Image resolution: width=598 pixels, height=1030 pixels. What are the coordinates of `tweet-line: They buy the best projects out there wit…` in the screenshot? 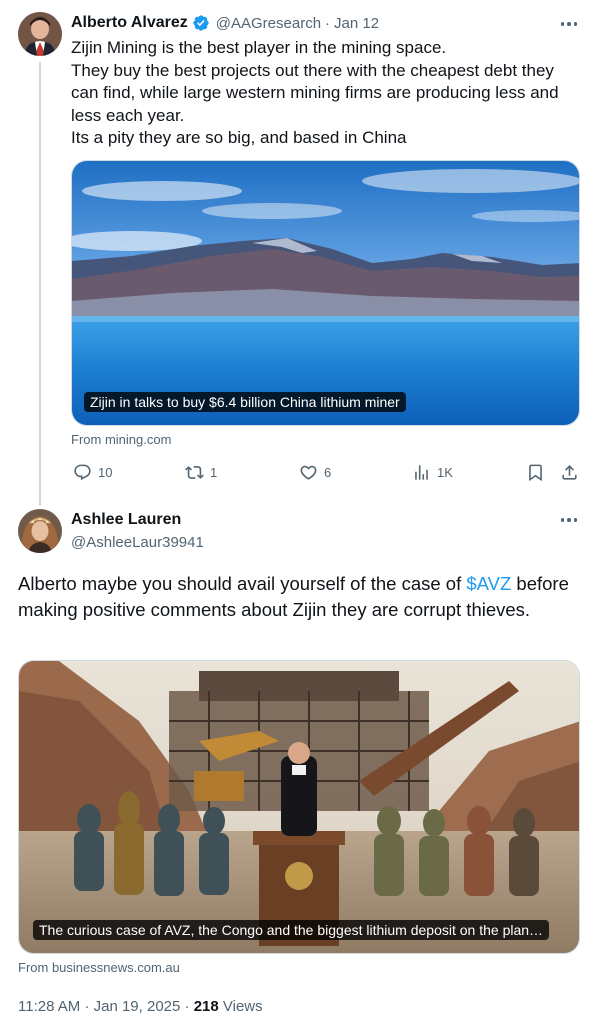 It's located at (315, 92).